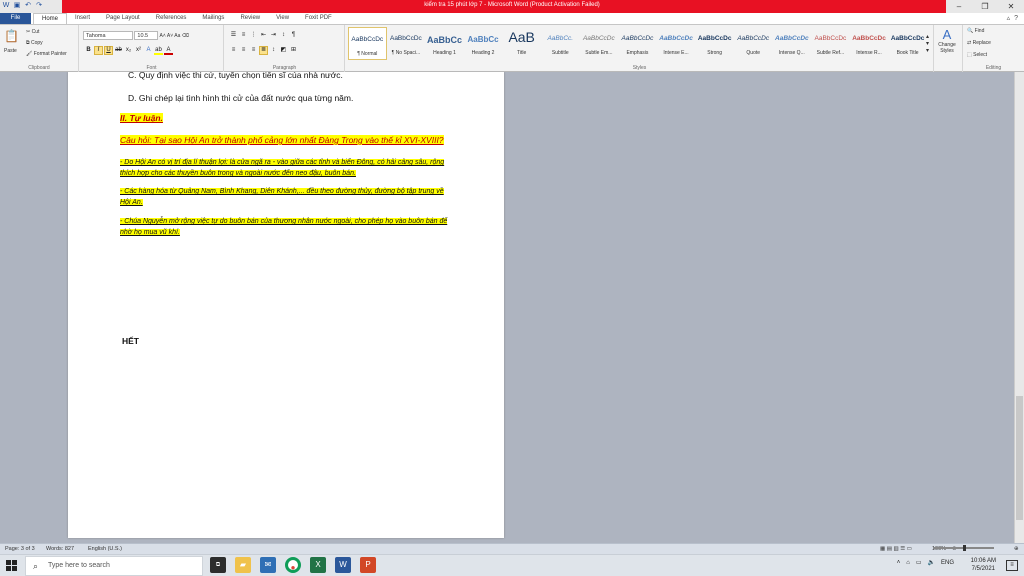 This screenshot has width=1024, height=576. What do you see at coordinates (293, 565) in the screenshot?
I see `chrome-icon: ●` at bounding box center [293, 565].